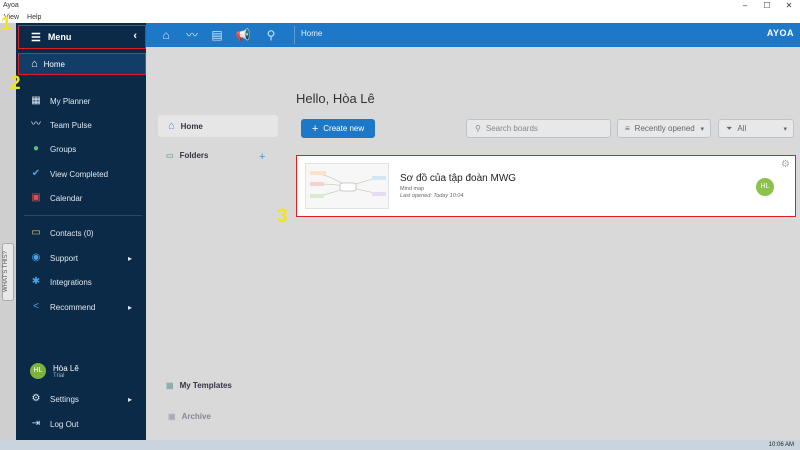 The width and height of the screenshot is (800, 450). Describe the element at coordinates (36, 281) in the screenshot. I see `integrations-icon: ✱` at that location.